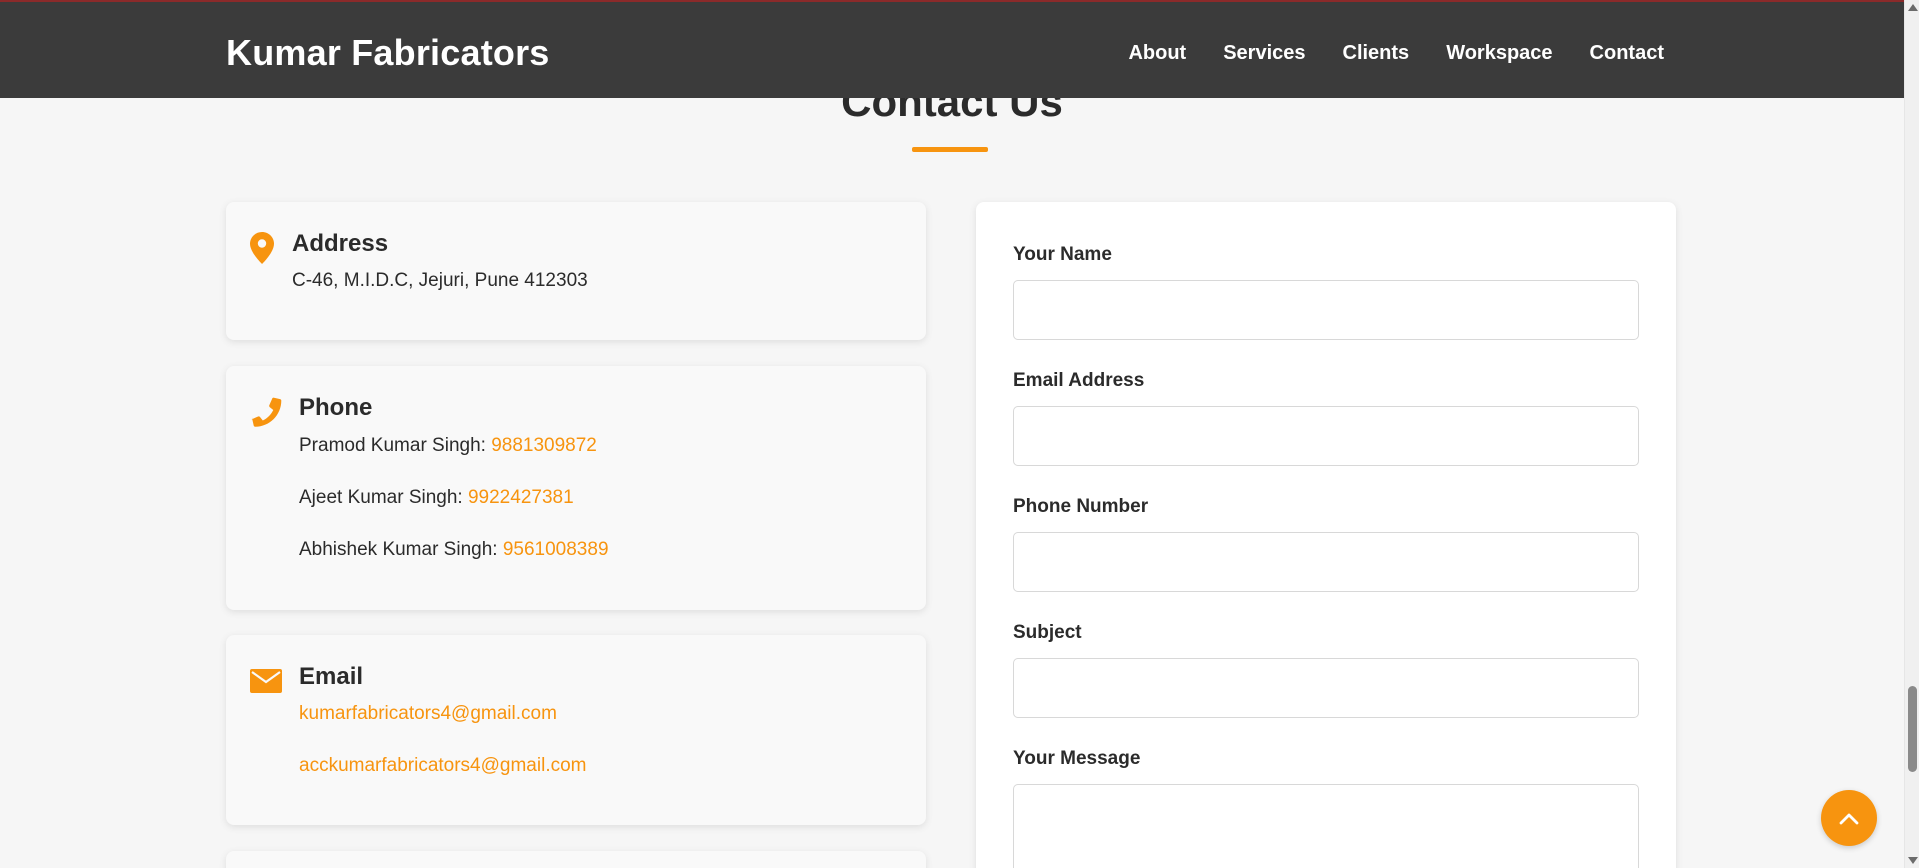 Image resolution: width=1919 pixels, height=868 pixels. I want to click on subject-label: Subject, so click(1047, 632).